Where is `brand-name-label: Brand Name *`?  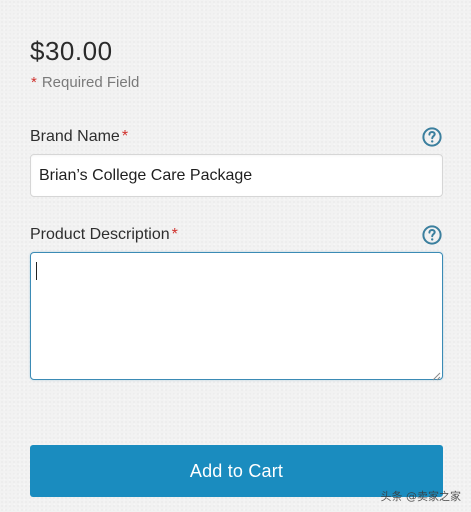 brand-name-label: Brand Name * is located at coordinates (79, 137).